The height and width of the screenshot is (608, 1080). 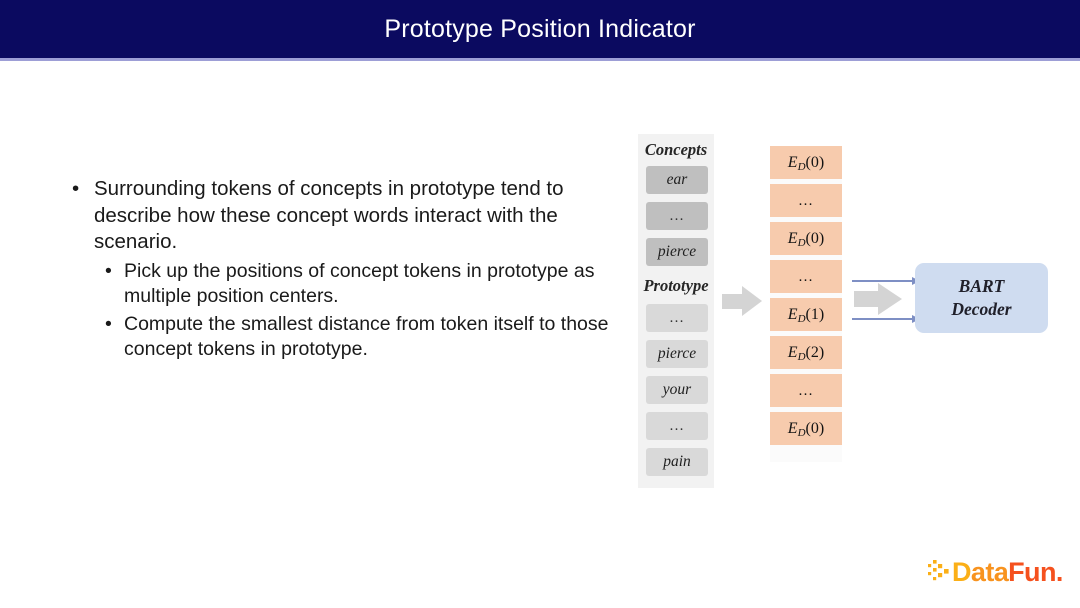 I want to click on concept-token-box: pierce, so click(x=677, y=252).